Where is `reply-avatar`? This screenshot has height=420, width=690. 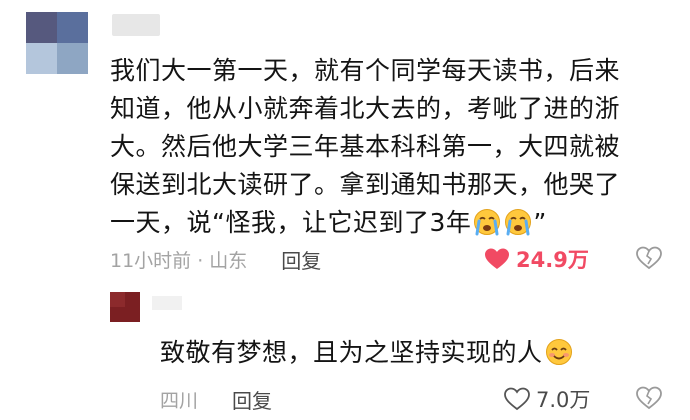
reply-avatar is located at coordinates (125, 307).